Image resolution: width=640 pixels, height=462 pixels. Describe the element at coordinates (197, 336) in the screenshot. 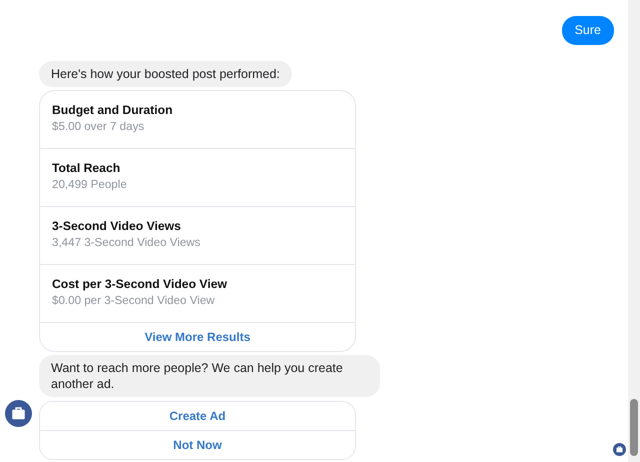

I see `view-more-link: View More Results` at that location.